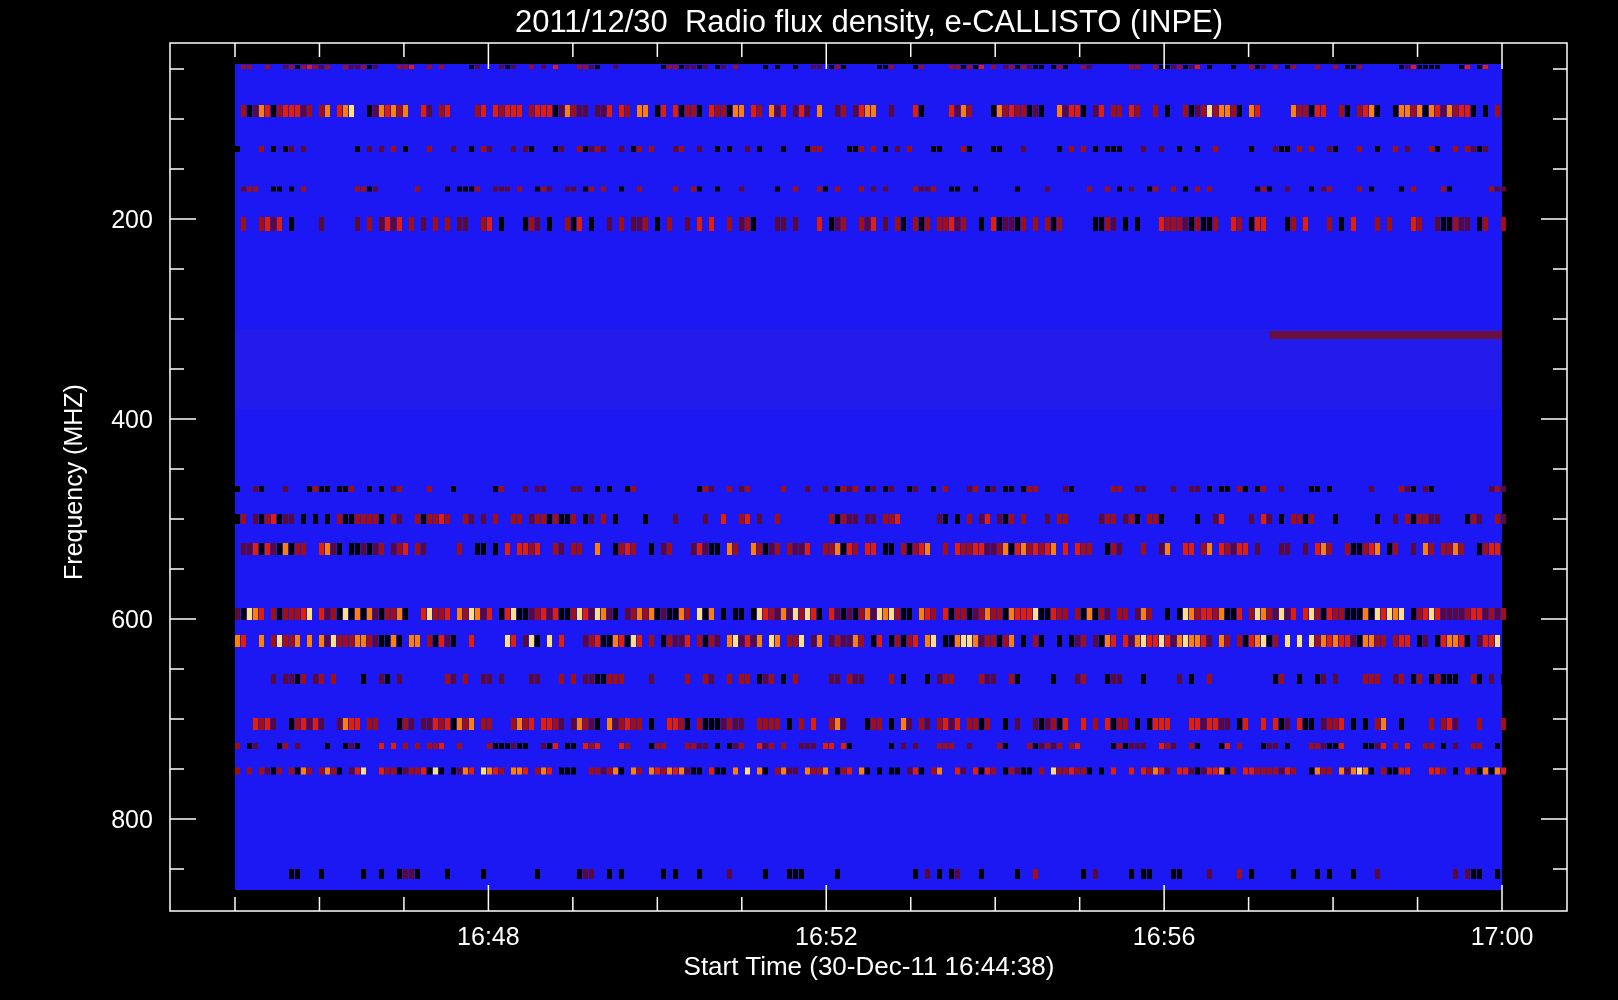 The height and width of the screenshot is (1000, 1618). What do you see at coordinates (826, 936) in the screenshot?
I see `tick-label: 16:52` at bounding box center [826, 936].